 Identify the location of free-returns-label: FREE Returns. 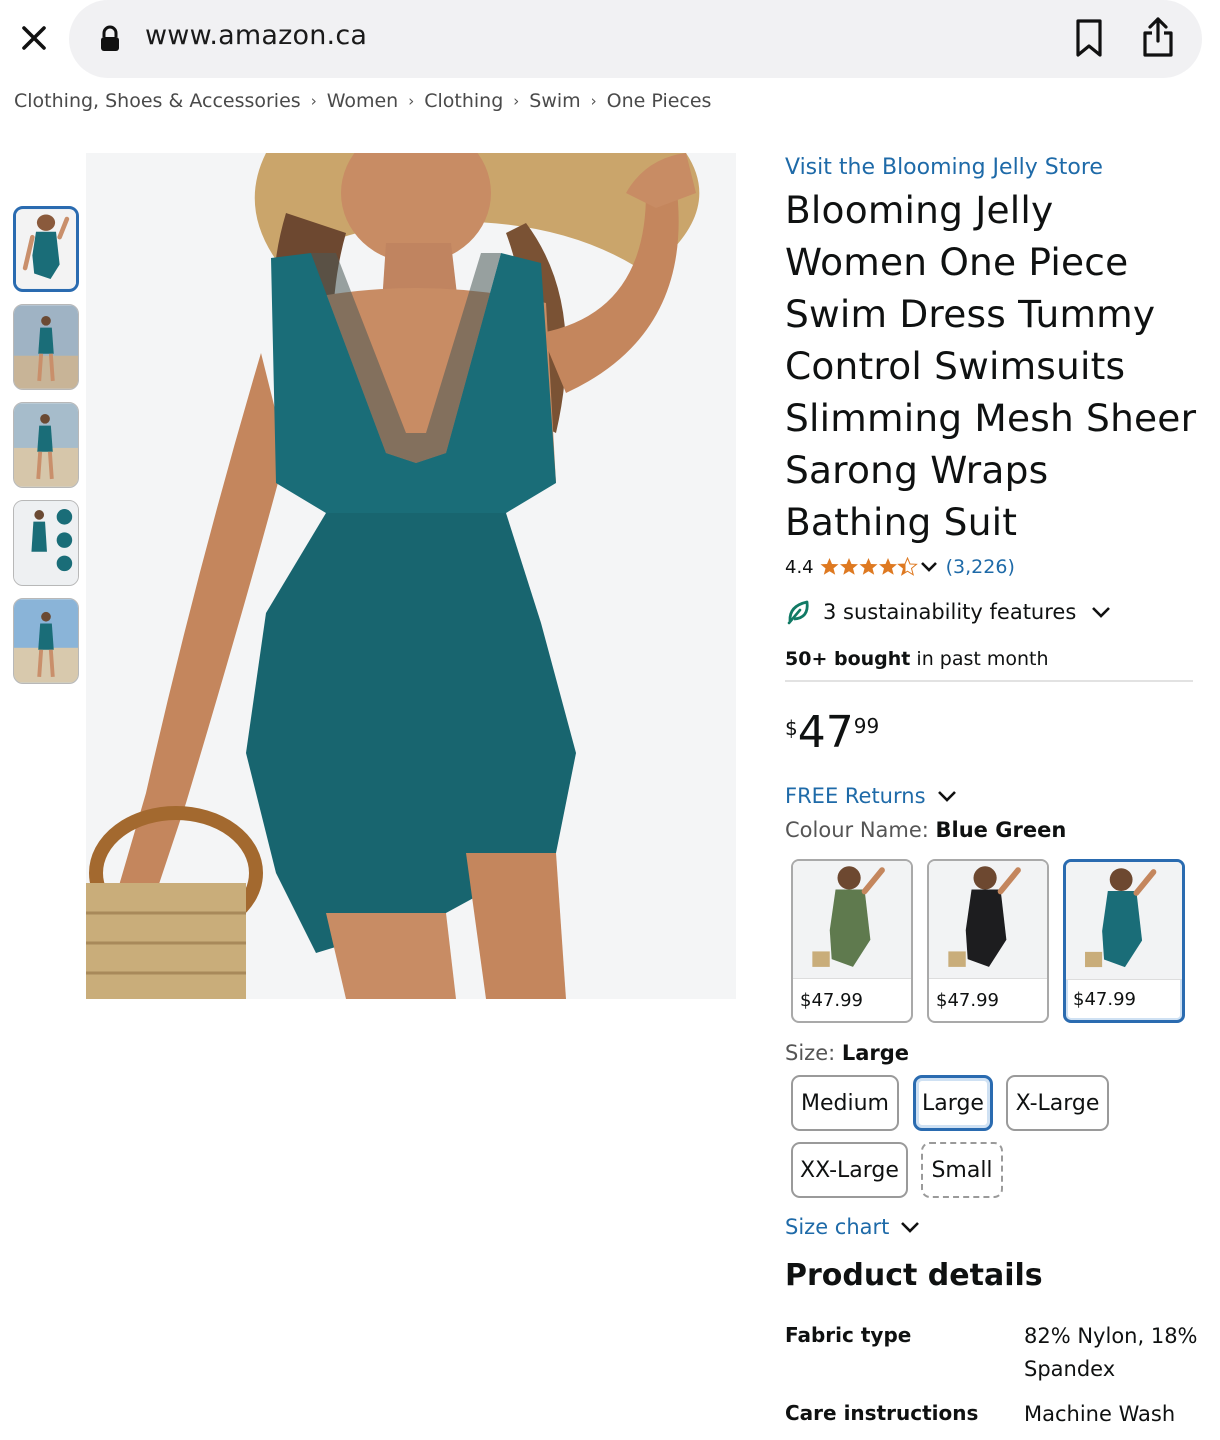
(855, 796).